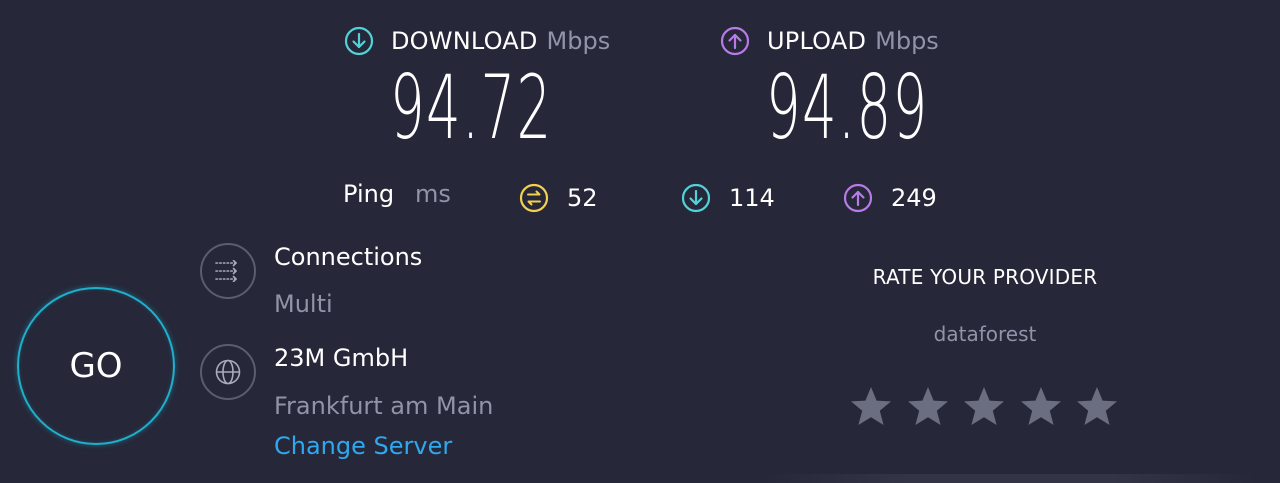 The height and width of the screenshot is (483, 1280). I want to click on go-button: GO, so click(96, 366).